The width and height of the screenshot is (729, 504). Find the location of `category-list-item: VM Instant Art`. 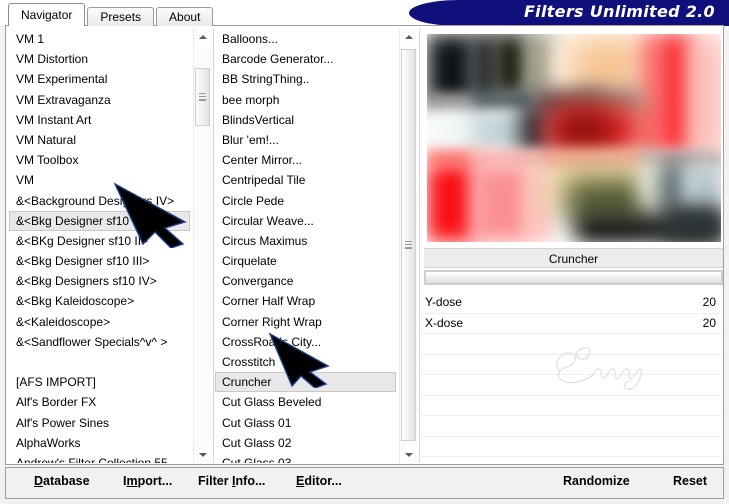

category-list-item: VM Instant Art is located at coordinates (99, 120).